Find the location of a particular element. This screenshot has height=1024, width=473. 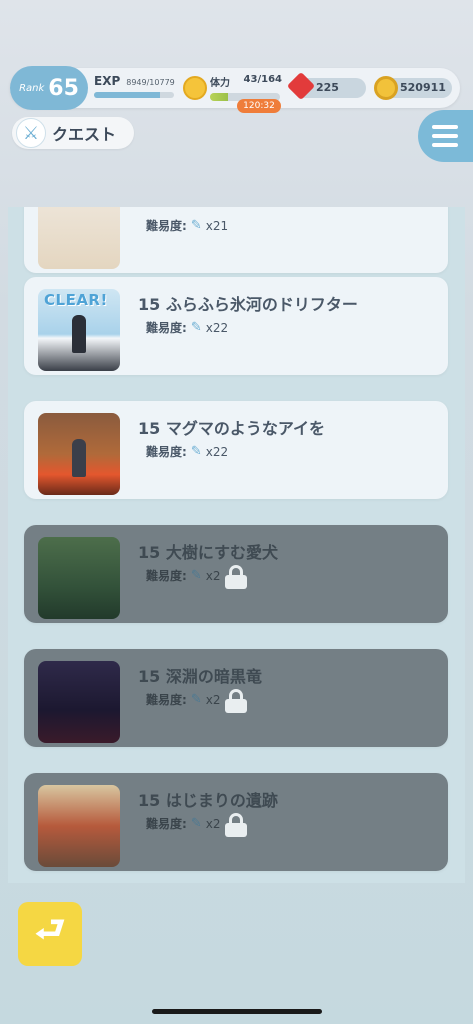

stamina-label: 体力 is located at coordinates (220, 83).